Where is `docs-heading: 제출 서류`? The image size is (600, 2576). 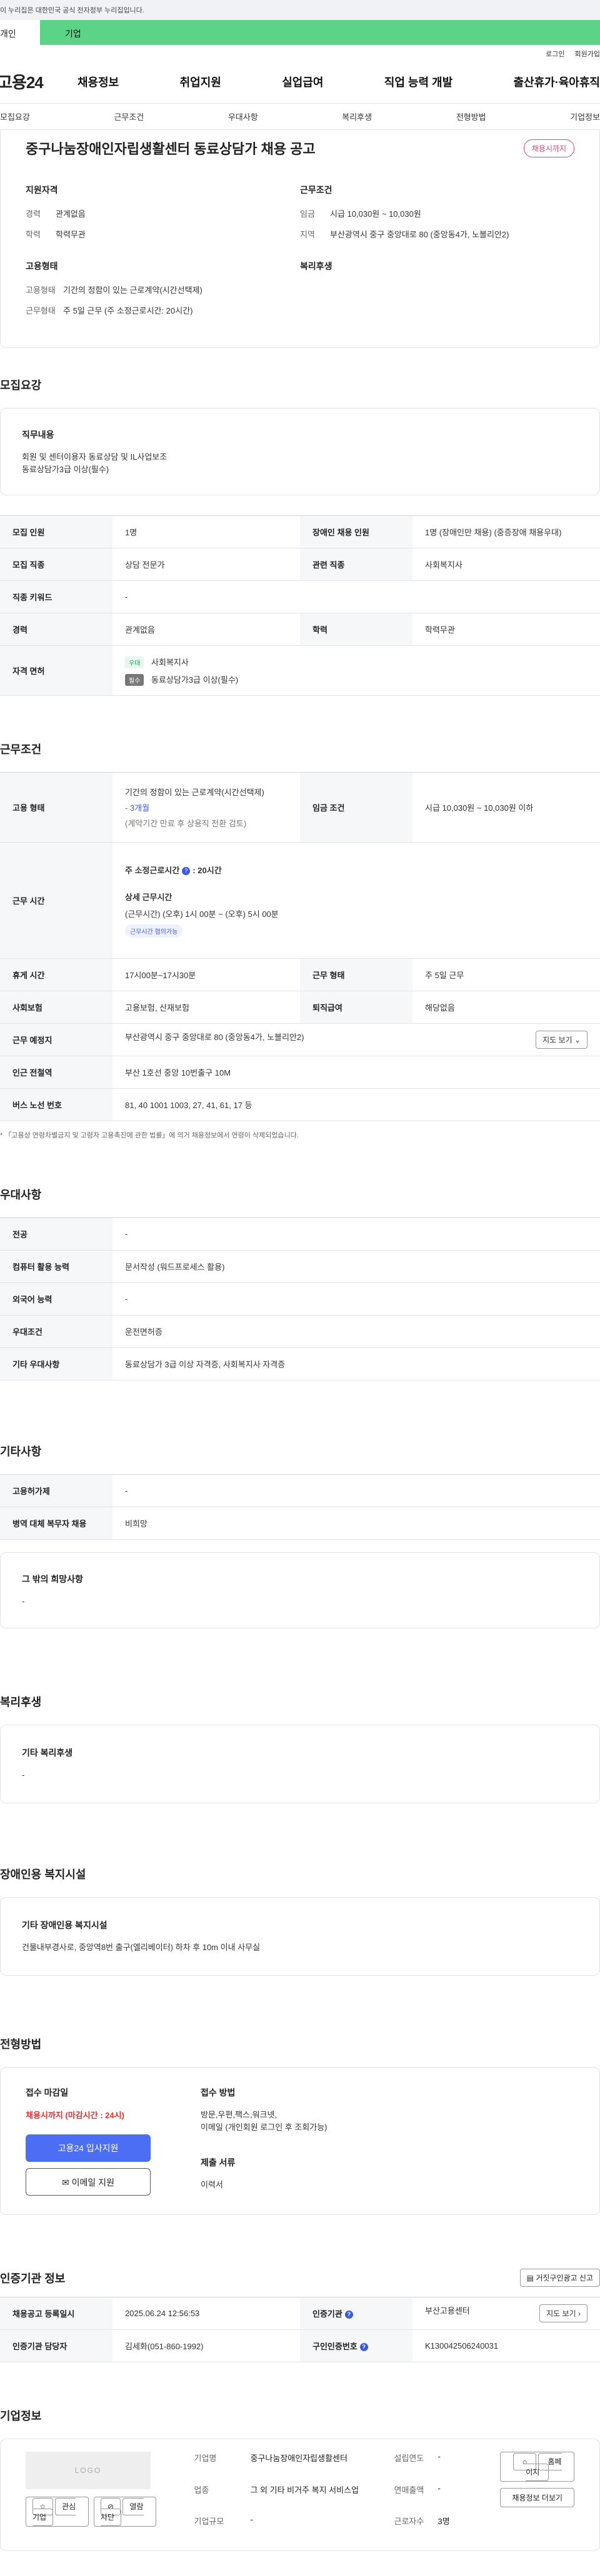
docs-heading: 제출 서류 is located at coordinates (218, 2162).